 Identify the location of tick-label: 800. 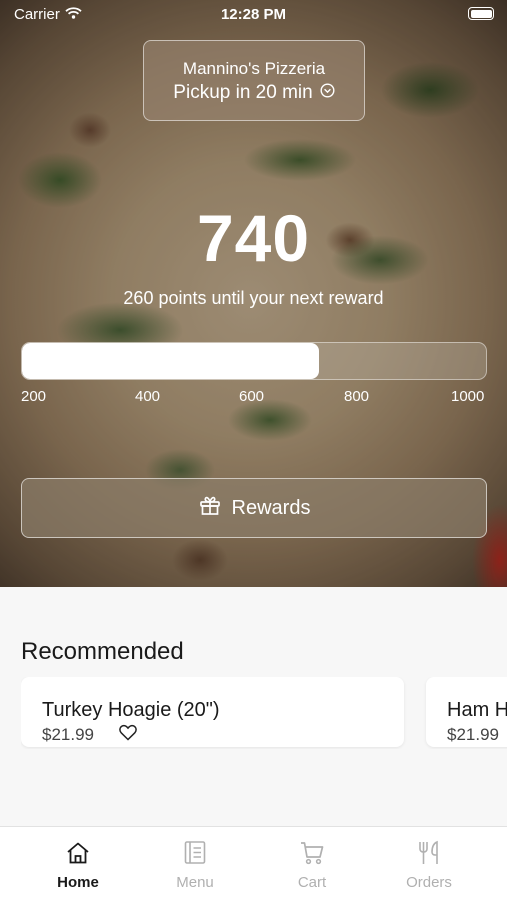
(357, 396).